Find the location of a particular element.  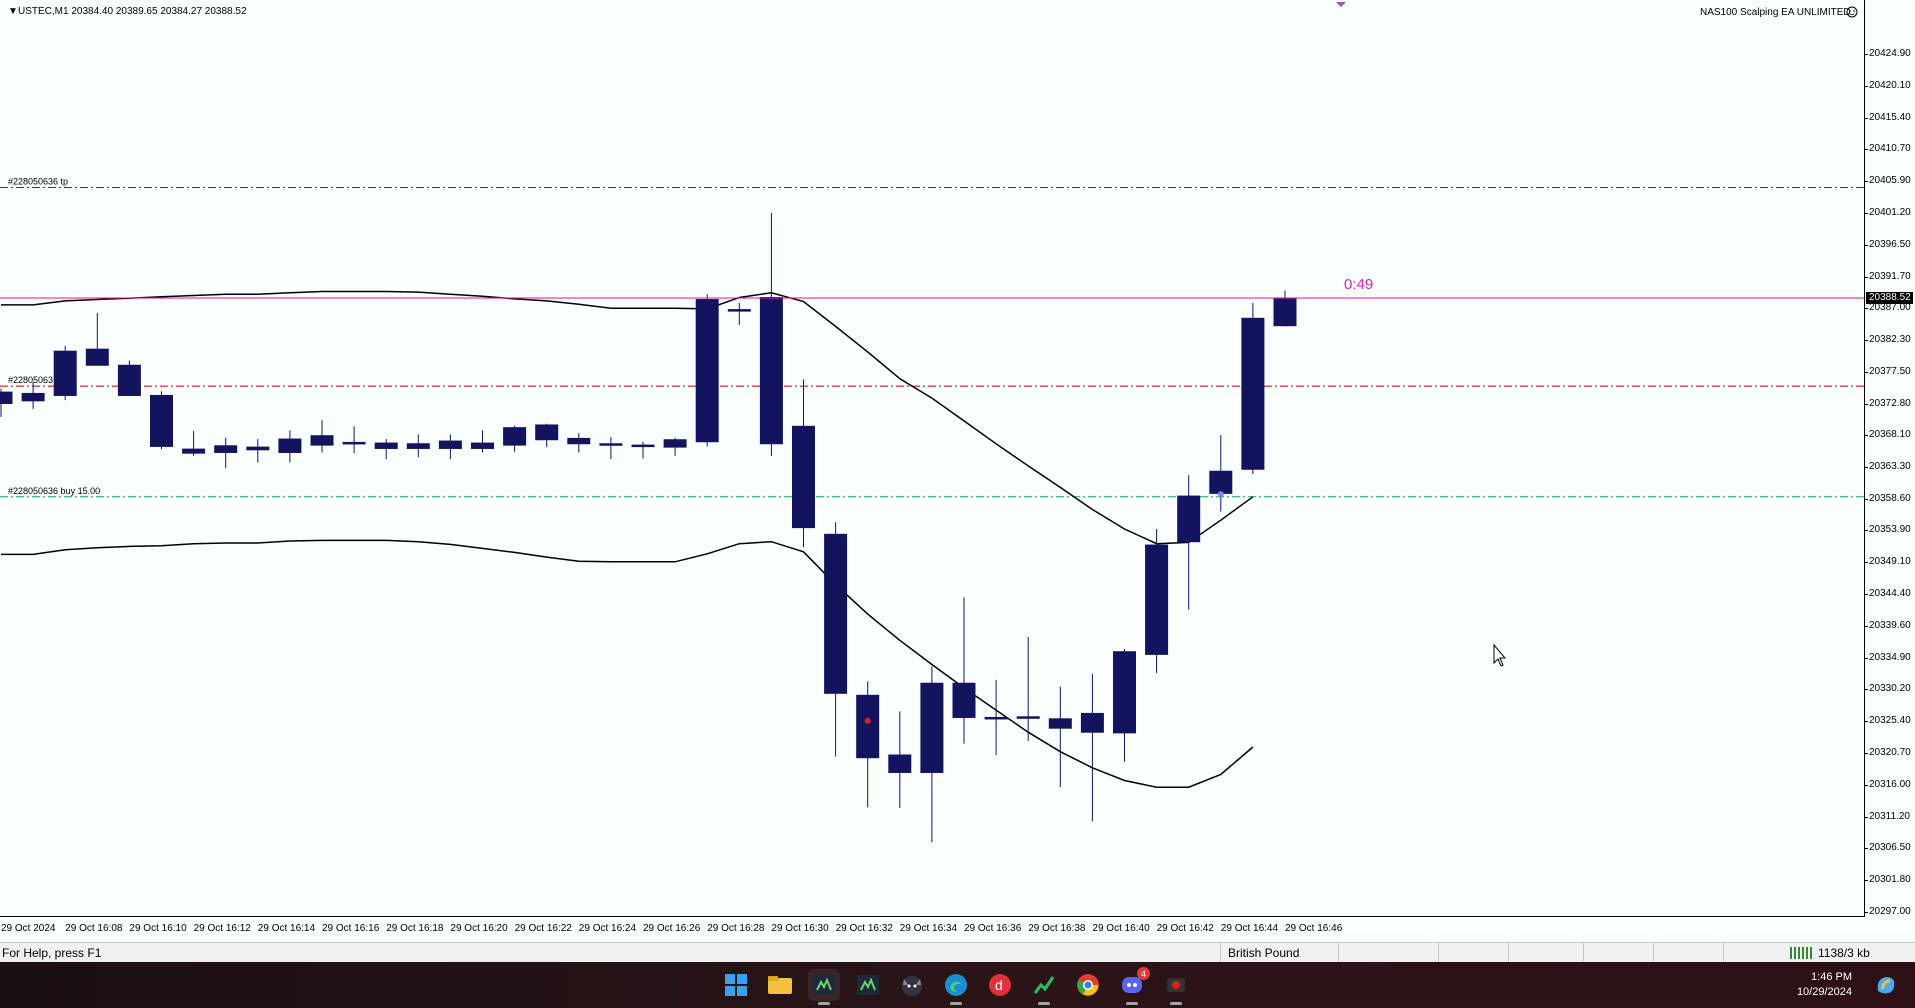

time-tick-label: 29 Oct 16:20 is located at coordinates (479, 928).